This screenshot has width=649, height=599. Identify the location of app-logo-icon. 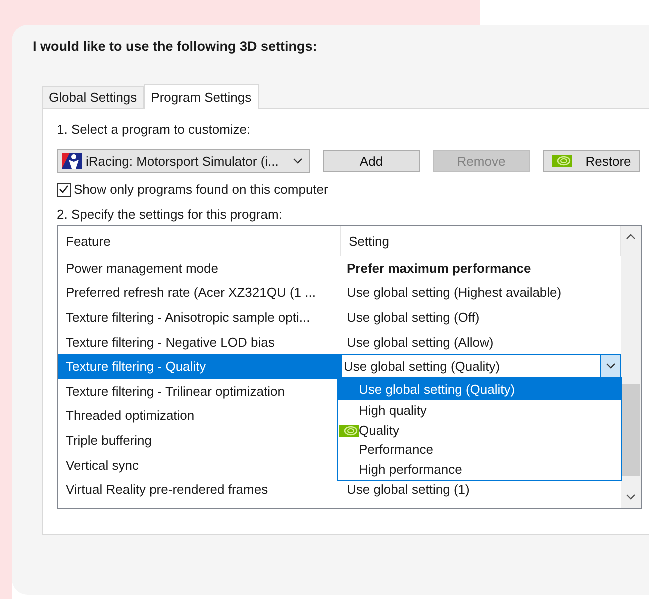
(72, 161).